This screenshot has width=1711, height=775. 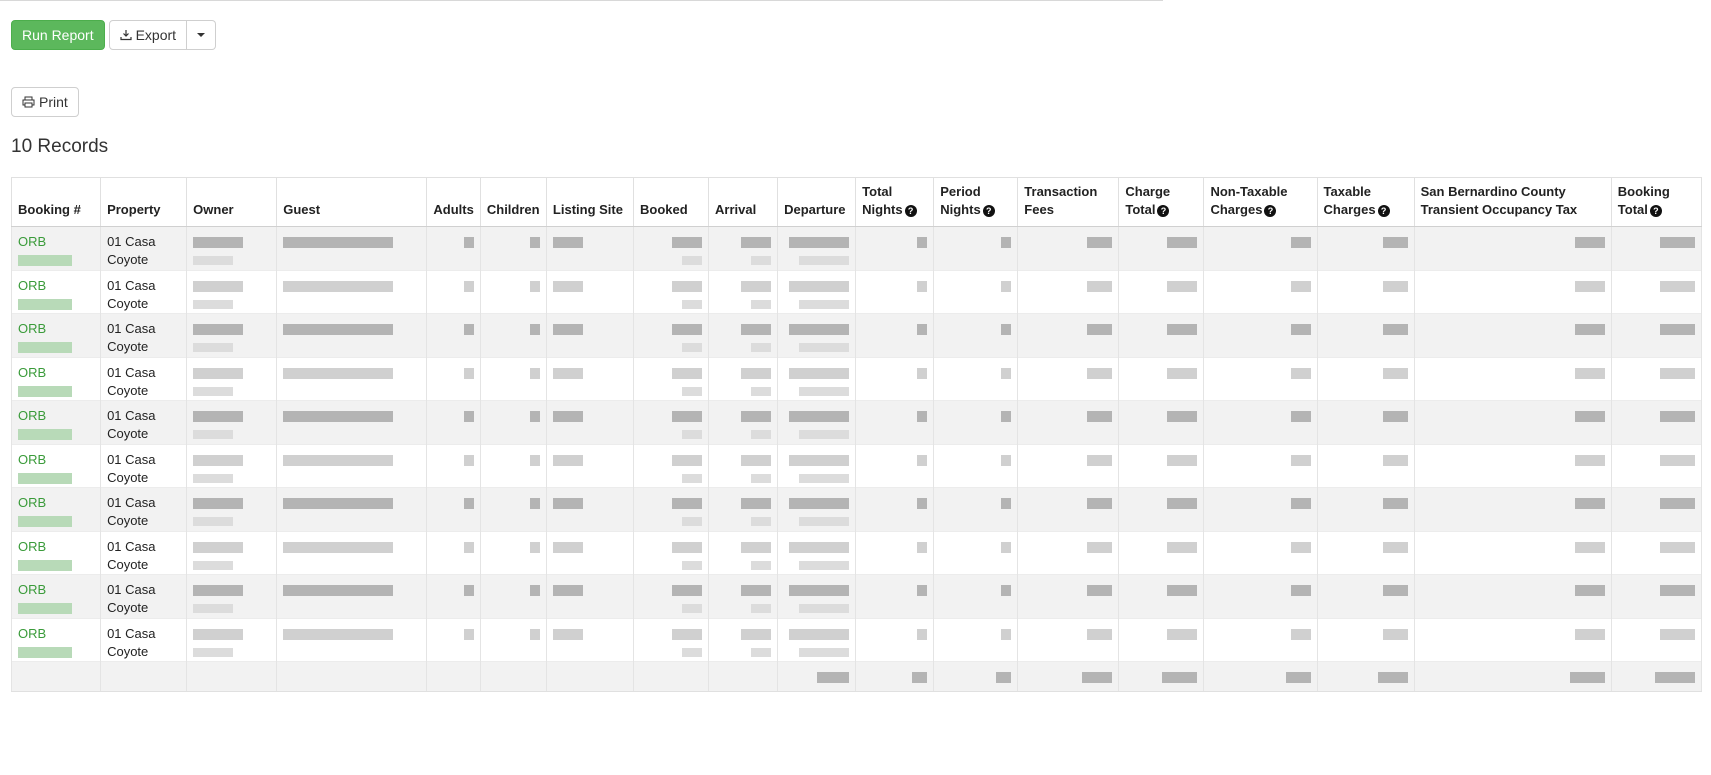 I want to click on column-header: Arrival, so click(x=743, y=202).